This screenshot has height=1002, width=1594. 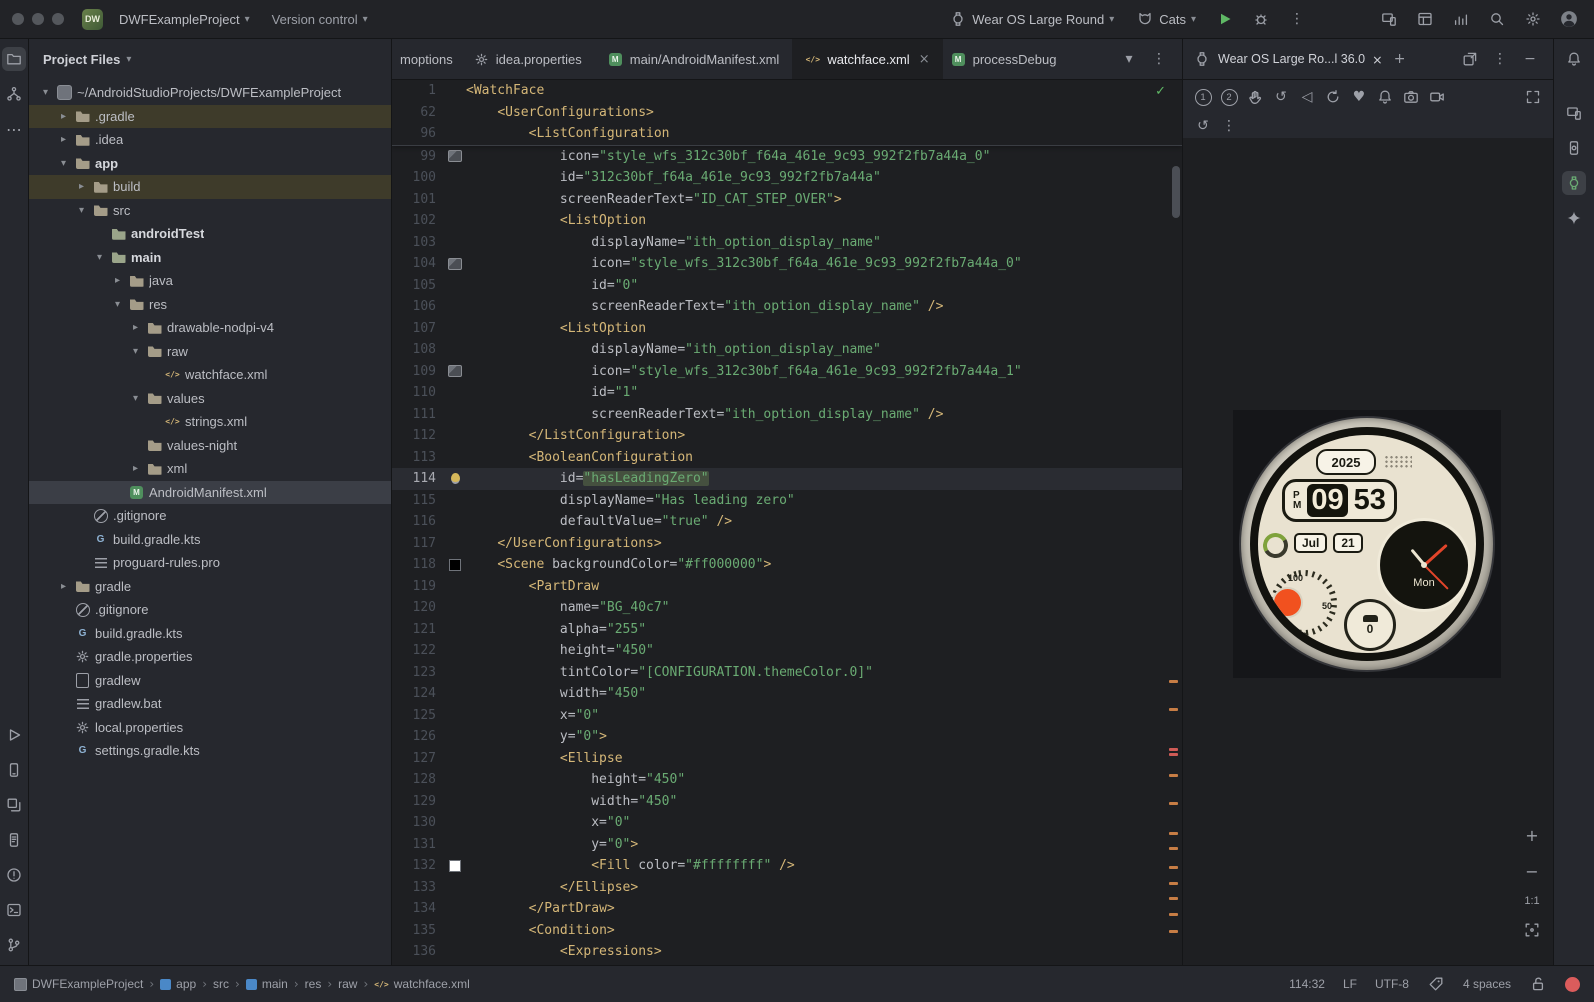 What do you see at coordinates (694, 59) in the screenshot?
I see `editor-tab-main-androidmanifest-xml: Mmain/AndroidManifest.xml` at bounding box center [694, 59].